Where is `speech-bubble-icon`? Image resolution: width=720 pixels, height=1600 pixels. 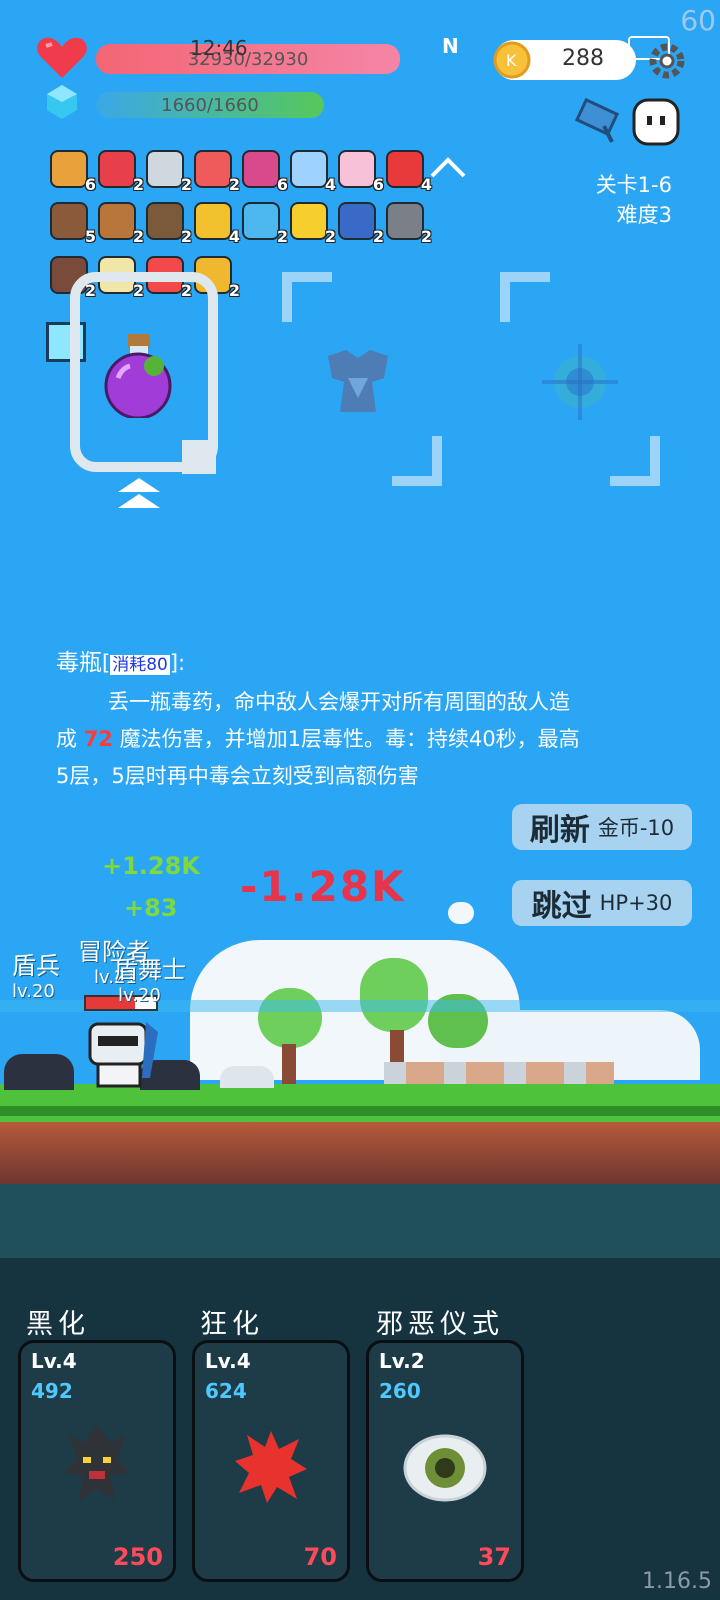
speech-bubble-icon is located at coordinates (261, 221).